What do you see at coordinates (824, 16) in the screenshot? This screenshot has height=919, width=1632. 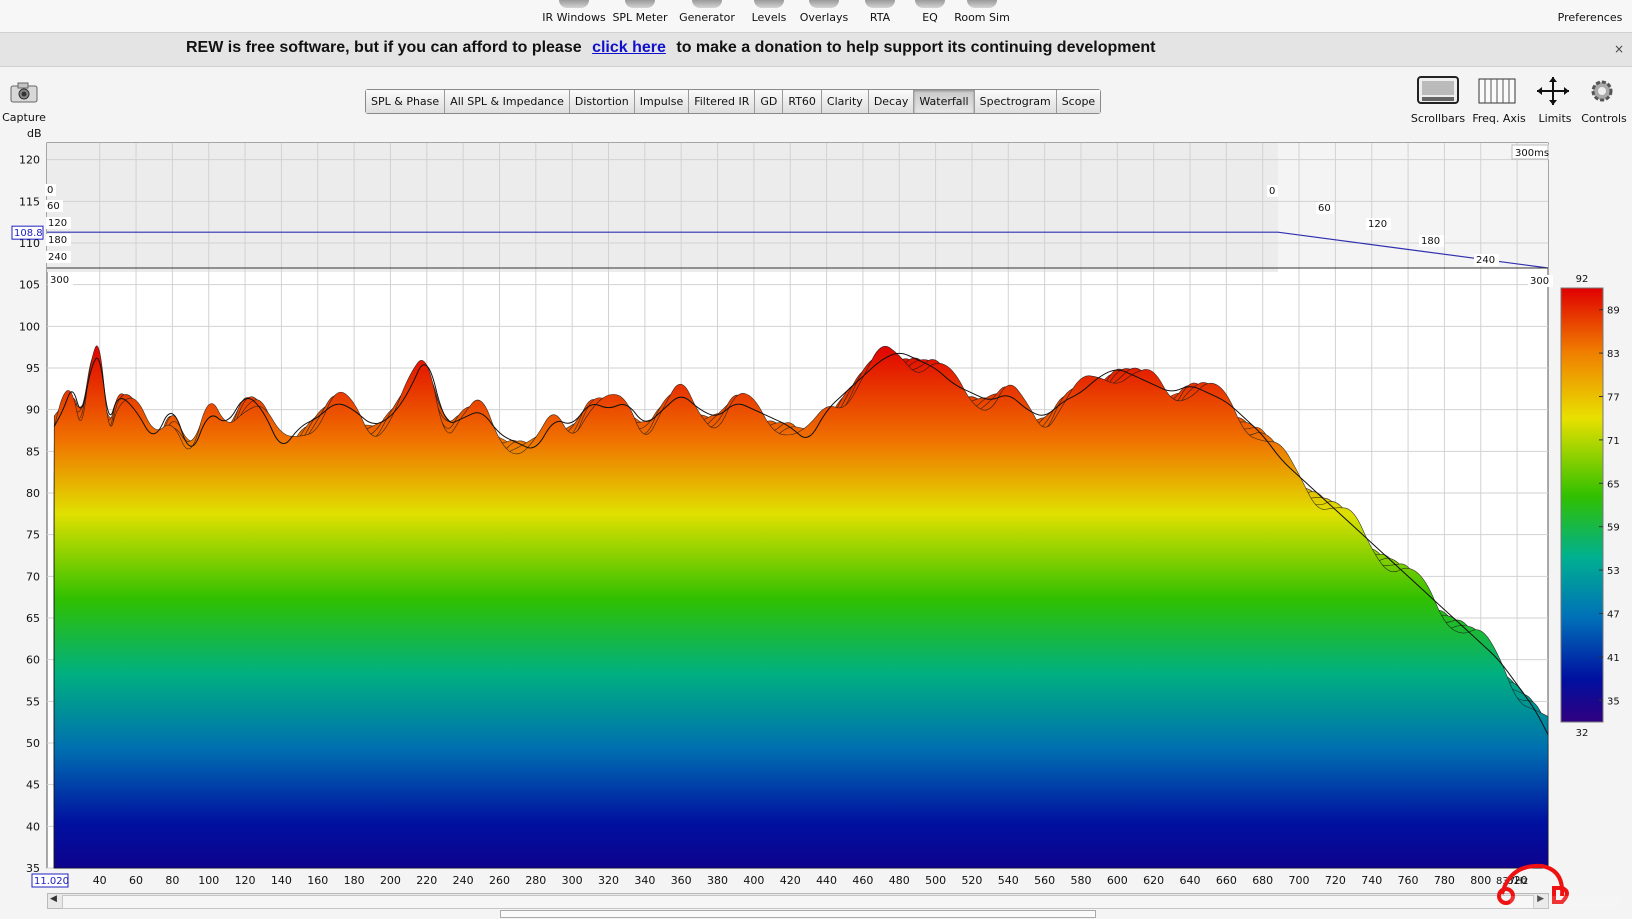 I see `overlays-button: Overlays` at bounding box center [824, 16].